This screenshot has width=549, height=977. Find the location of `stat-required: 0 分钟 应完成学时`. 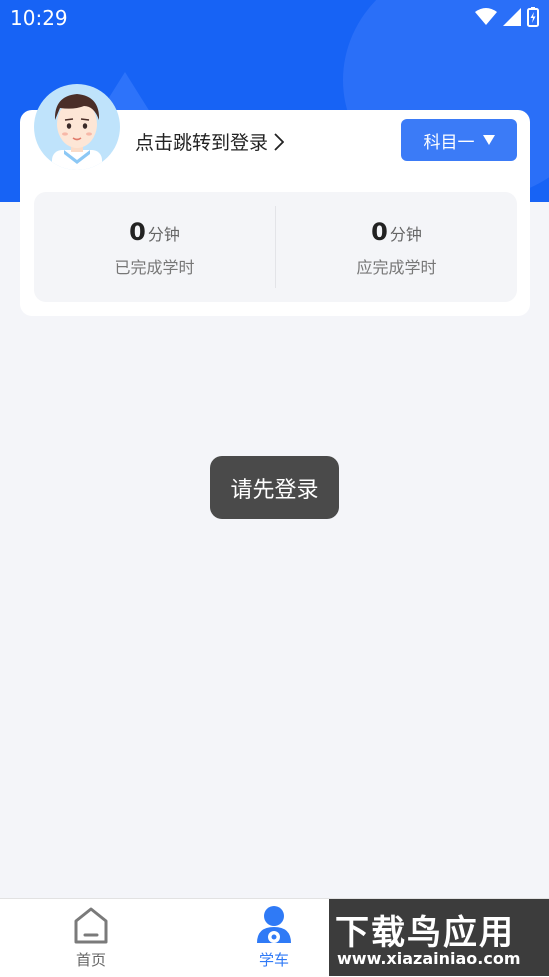

stat-required: 0 分钟 应完成学时 is located at coordinates (396, 247).